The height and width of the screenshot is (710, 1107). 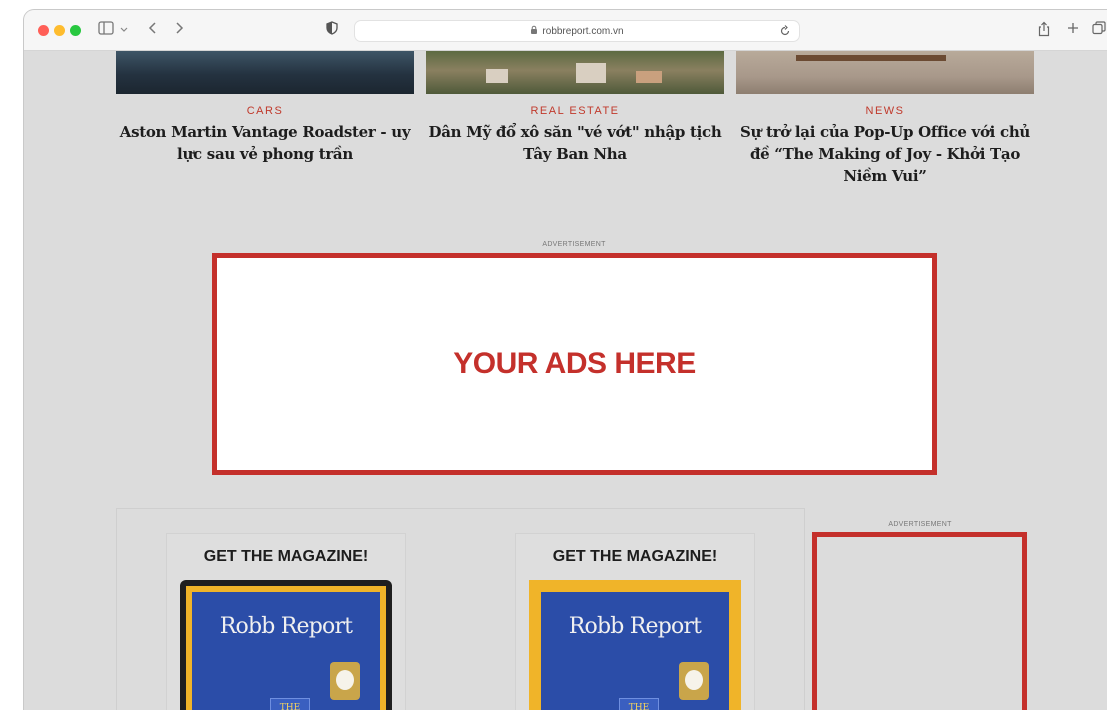 What do you see at coordinates (179, 28) in the screenshot?
I see `forward-icon` at bounding box center [179, 28].